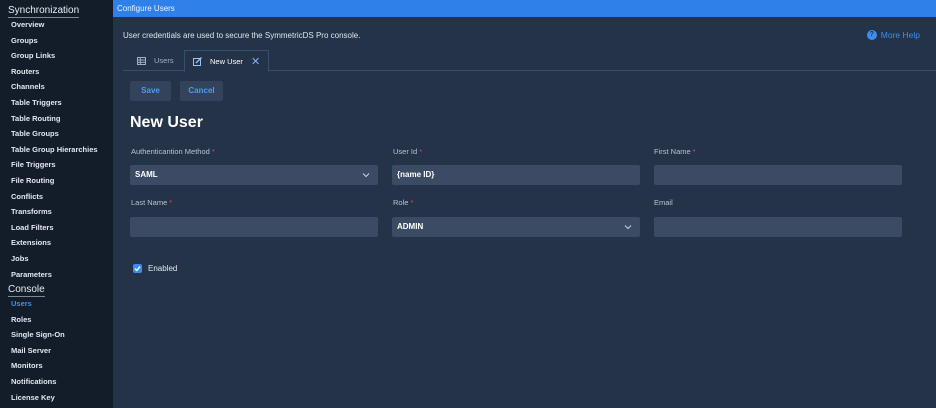  I want to click on sidebar-item-notifications: Notifications, so click(56, 382).